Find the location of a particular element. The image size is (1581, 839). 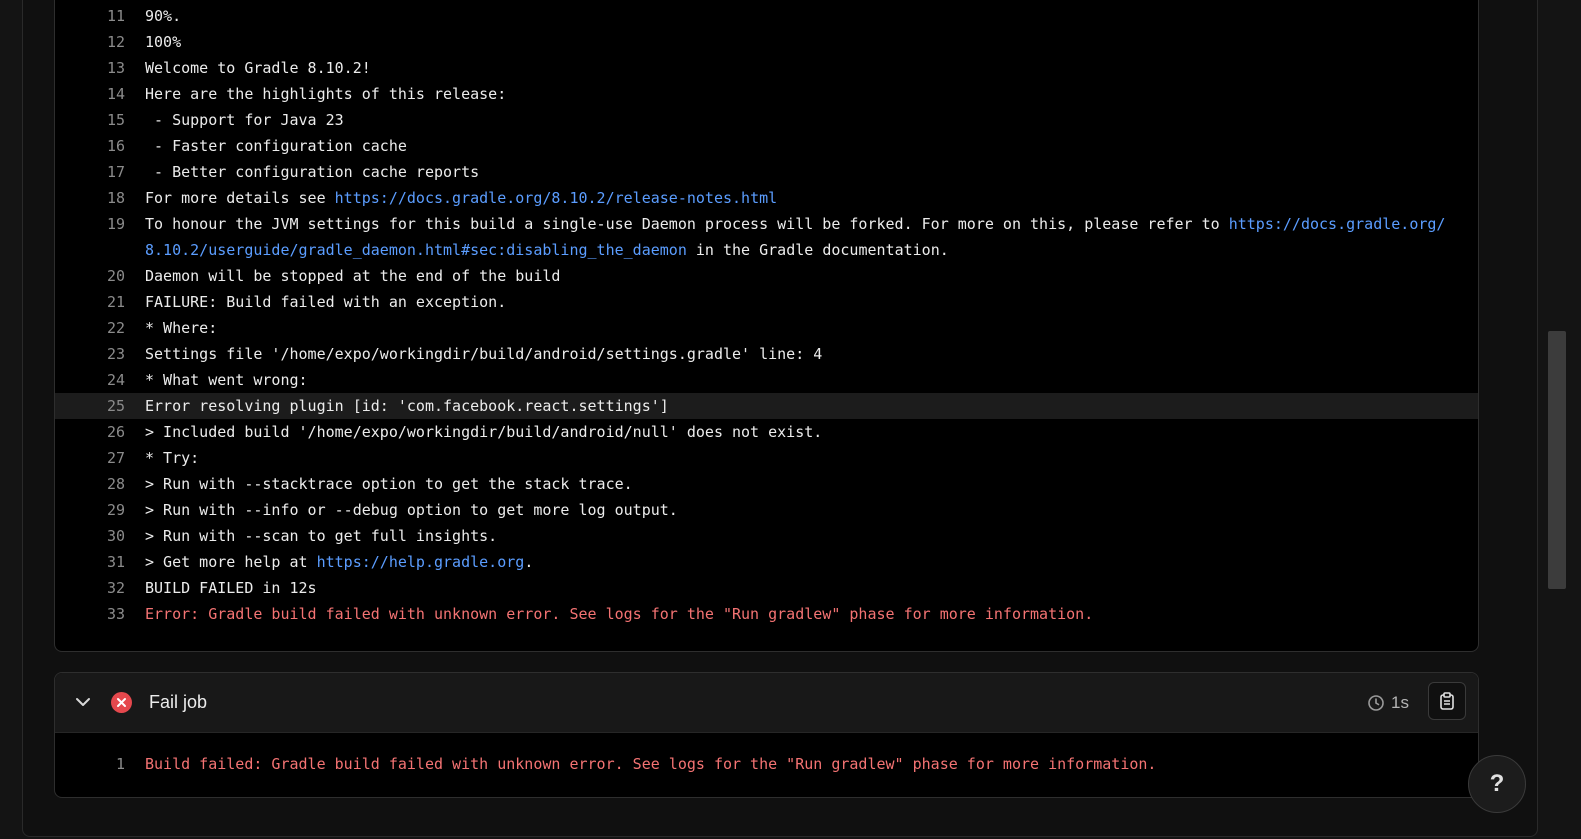

line-number: 14 is located at coordinates (115, 94).